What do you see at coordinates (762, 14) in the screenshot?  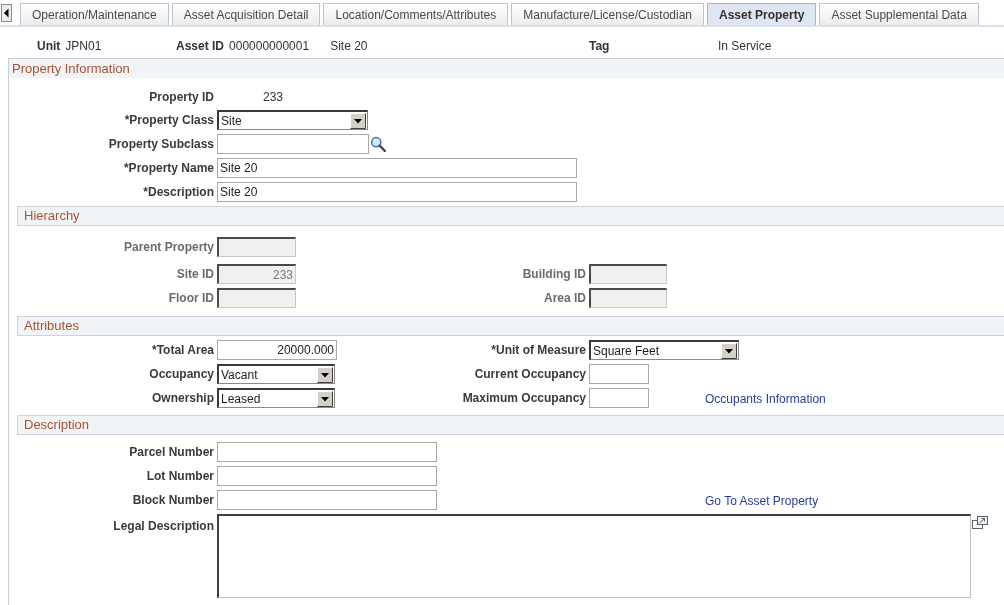 I see `tab: Asset Property` at bounding box center [762, 14].